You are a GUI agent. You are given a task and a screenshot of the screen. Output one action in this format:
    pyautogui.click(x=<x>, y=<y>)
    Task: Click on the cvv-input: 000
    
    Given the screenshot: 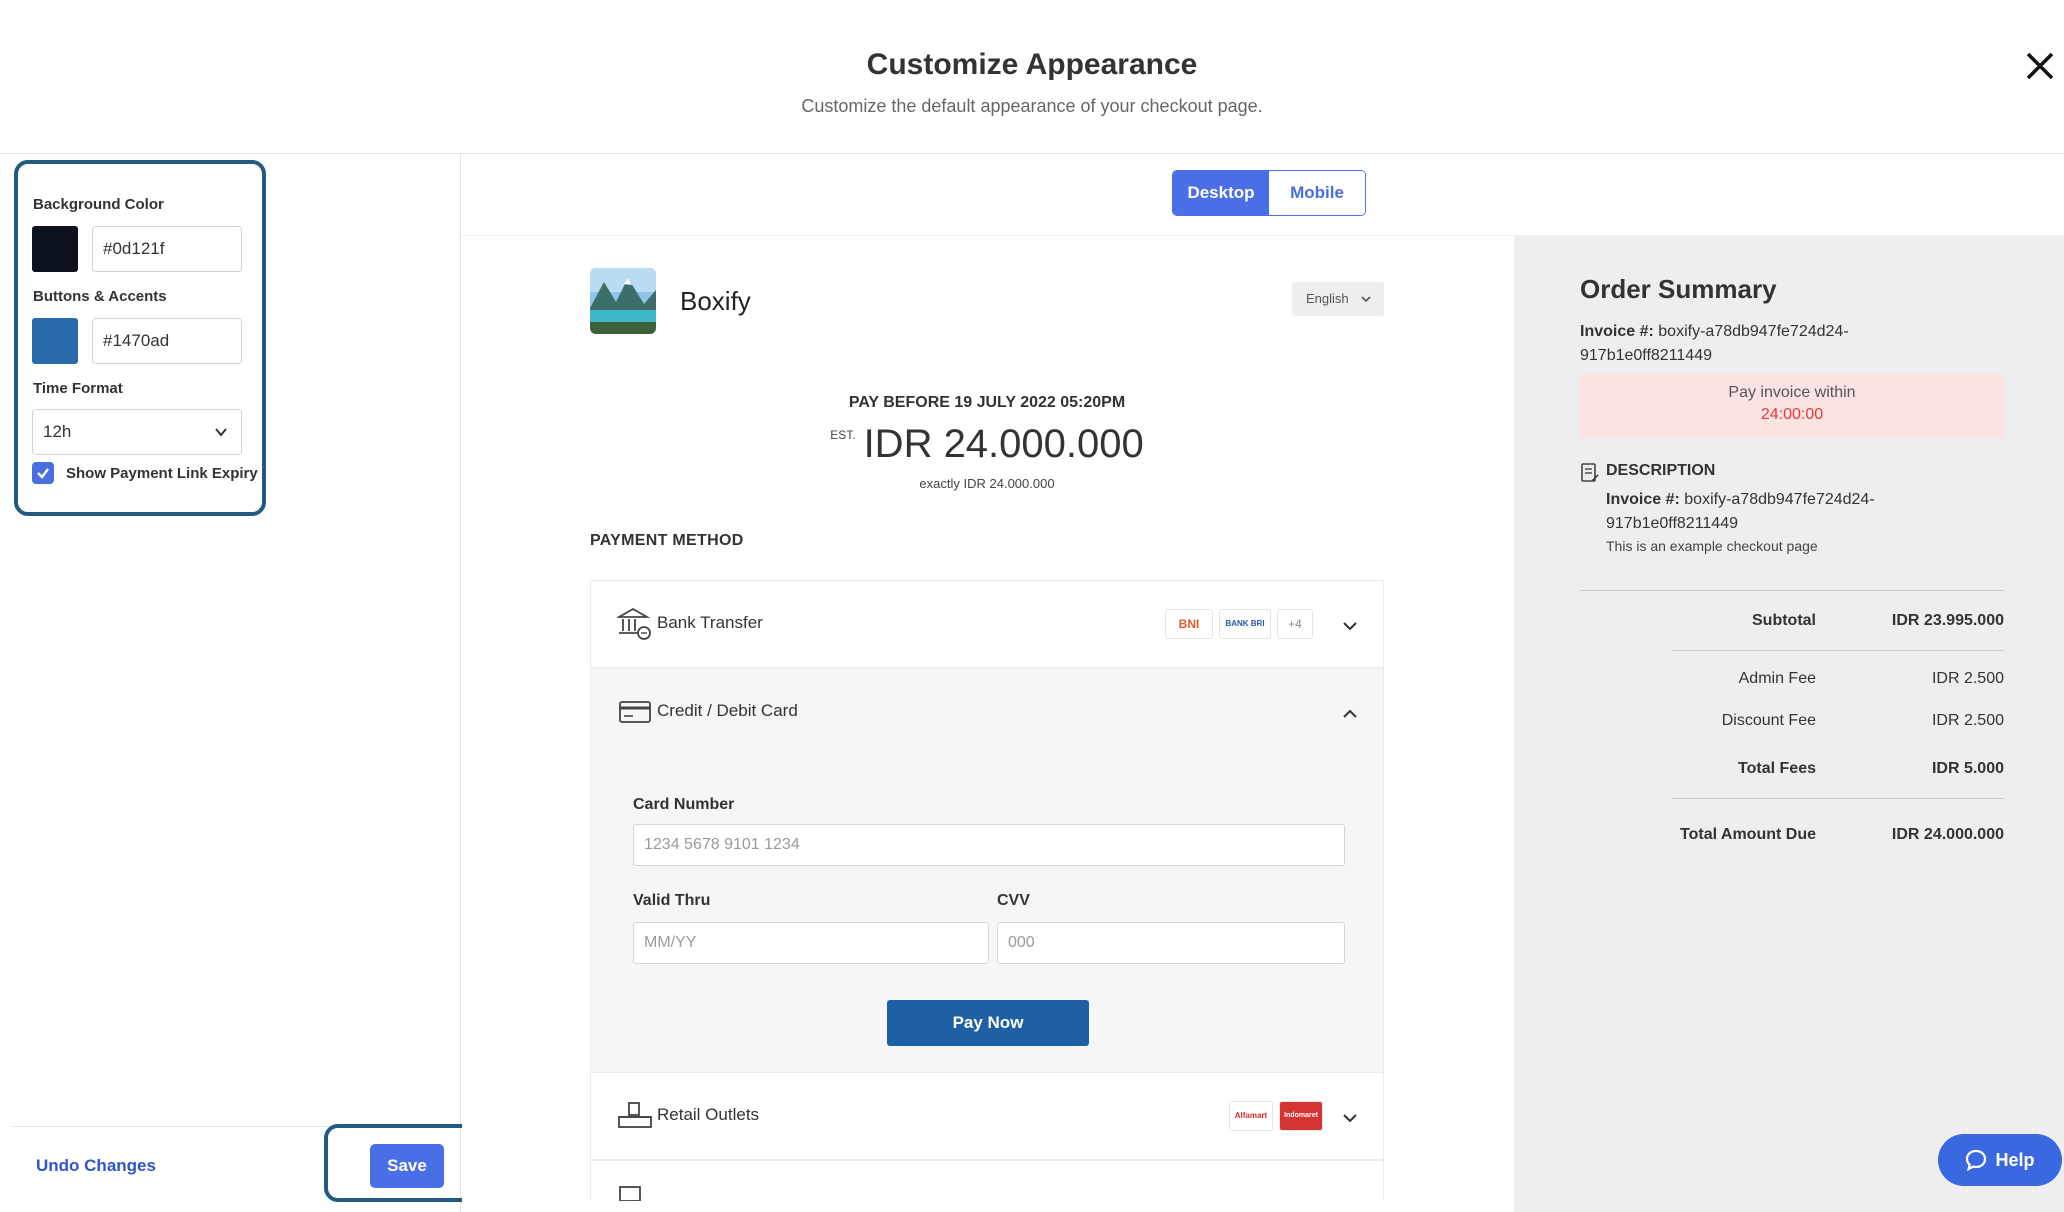 What is the action you would take?
    pyautogui.click(x=1171, y=943)
    